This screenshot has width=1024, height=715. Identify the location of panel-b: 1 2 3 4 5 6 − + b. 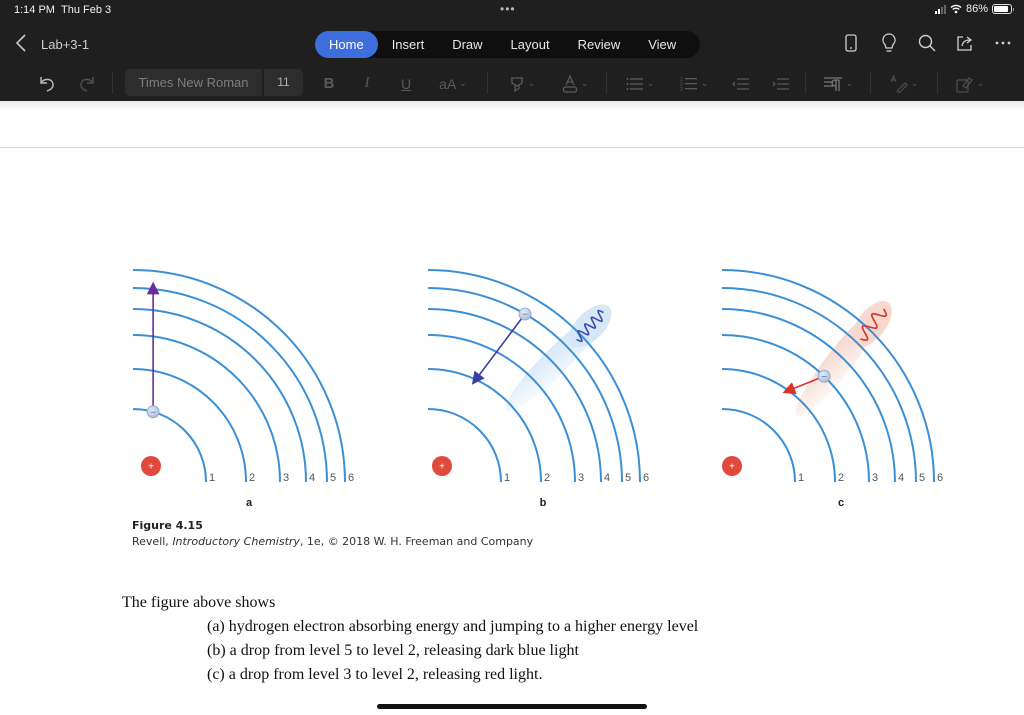
(538, 389).